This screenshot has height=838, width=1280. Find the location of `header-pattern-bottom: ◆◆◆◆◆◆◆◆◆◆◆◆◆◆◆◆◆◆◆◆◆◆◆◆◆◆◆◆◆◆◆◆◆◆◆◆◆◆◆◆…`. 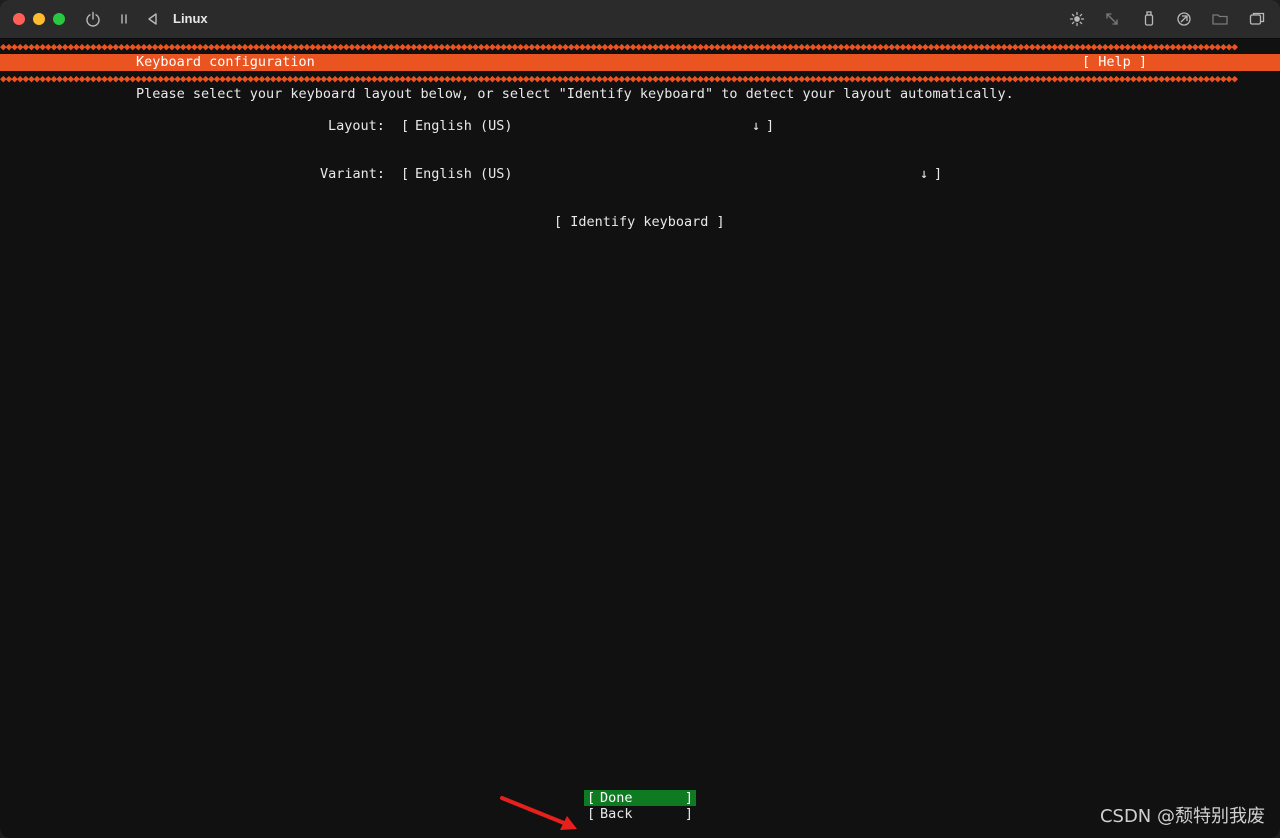

header-pattern-bottom: ◆◆◆◆◆◆◆◆◆◆◆◆◆◆◆◆◆◆◆◆◆◆◆◆◆◆◆◆◆◆◆◆◆◆◆◆◆◆◆◆… is located at coordinates (619, 78).